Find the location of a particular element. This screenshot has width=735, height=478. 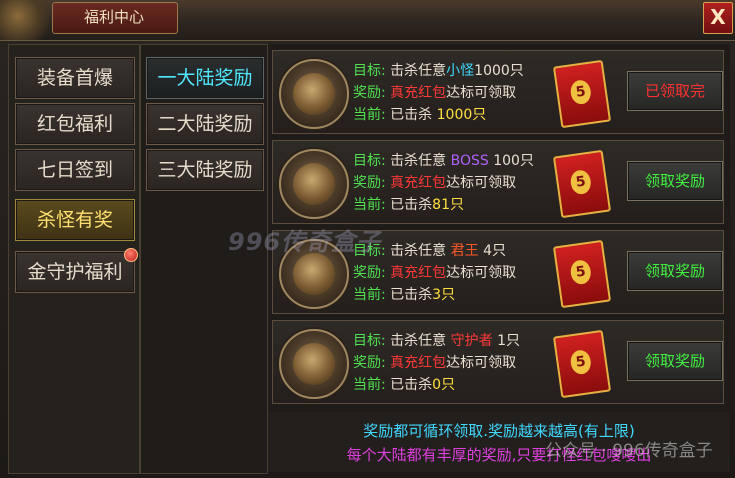

progress-line: 当前: 已击杀0只 is located at coordinates (404, 385).